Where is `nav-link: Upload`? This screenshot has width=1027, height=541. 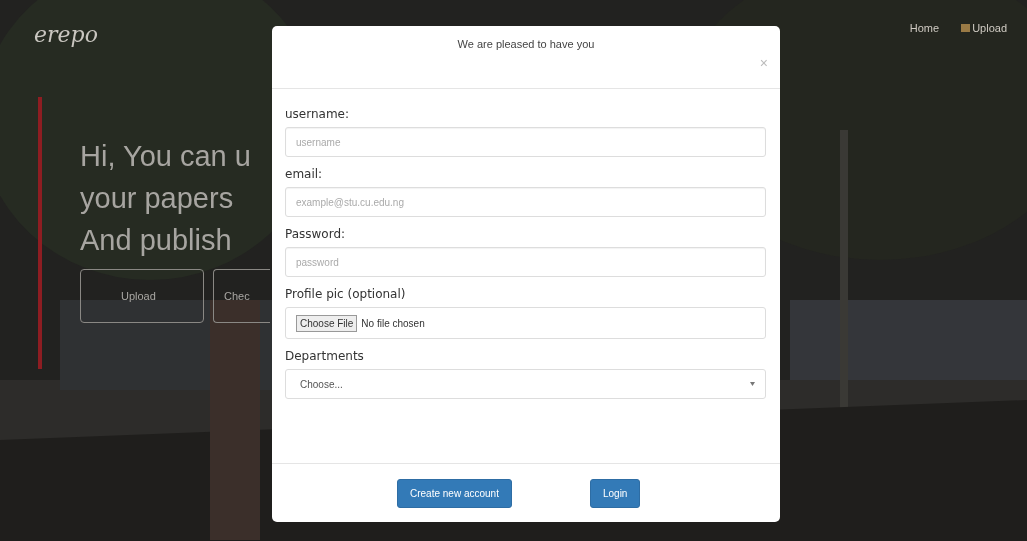 nav-link: Upload is located at coordinates (984, 27).